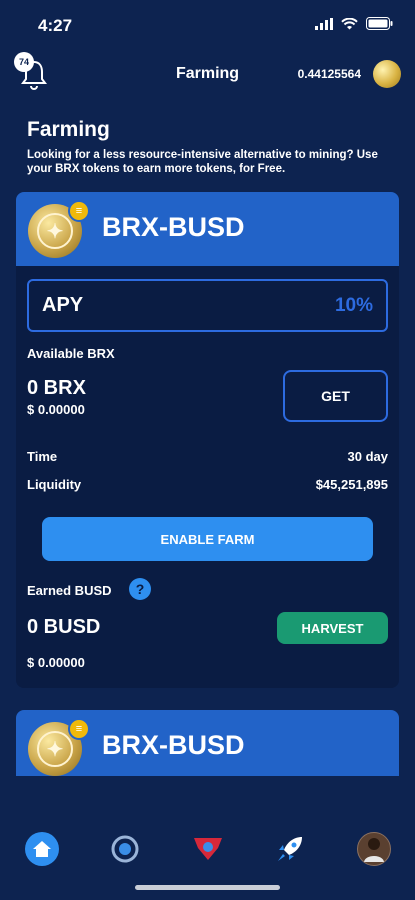 This screenshot has width=415, height=900. I want to click on liquidity-value: $45,251,895, so click(351, 484).